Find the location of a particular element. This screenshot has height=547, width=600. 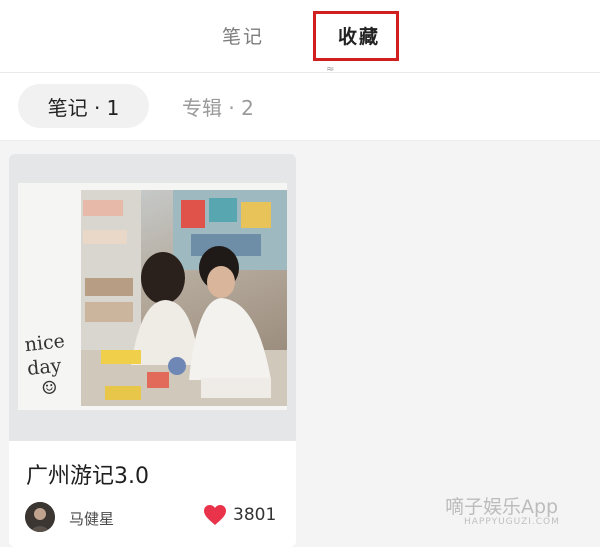

avatar is located at coordinates (40, 517).